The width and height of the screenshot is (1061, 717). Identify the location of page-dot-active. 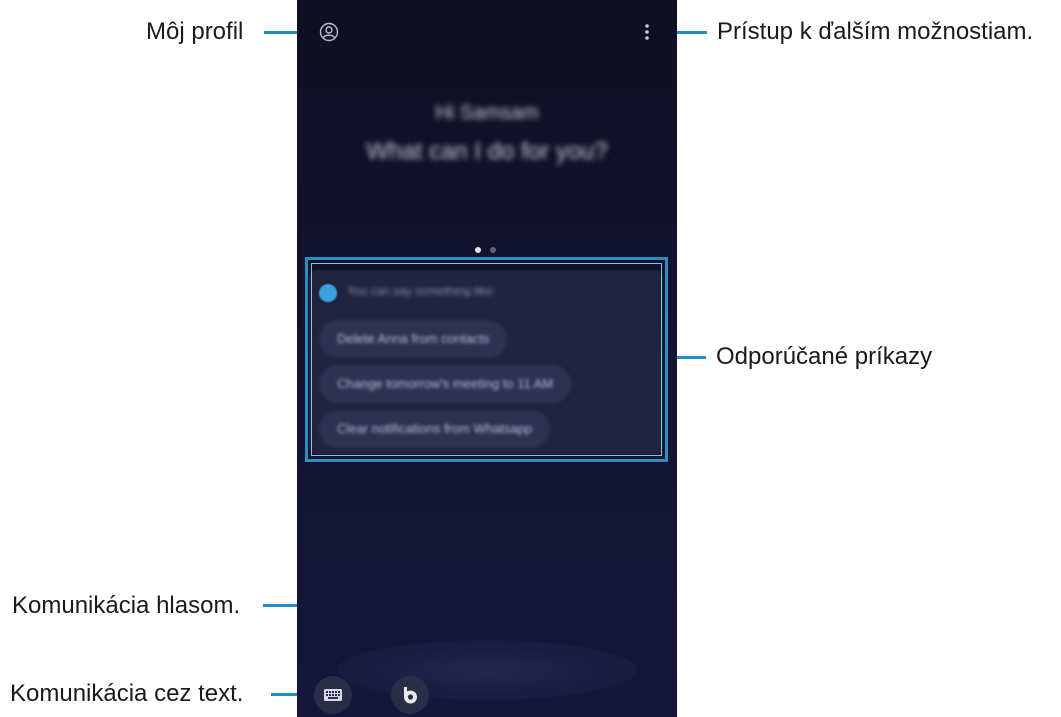
(478, 250).